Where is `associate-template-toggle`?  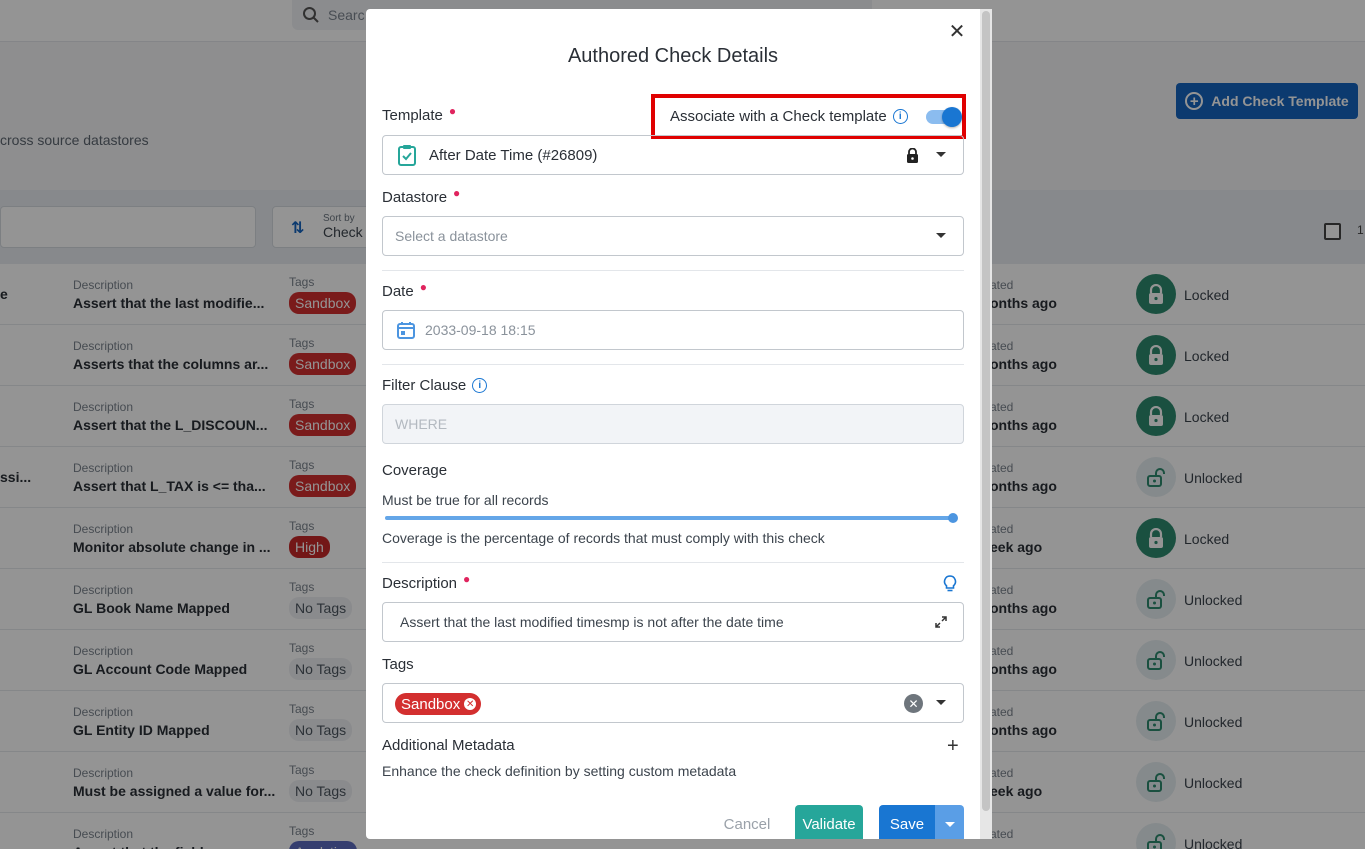 associate-template-toggle is located at coordinates (943, 116).